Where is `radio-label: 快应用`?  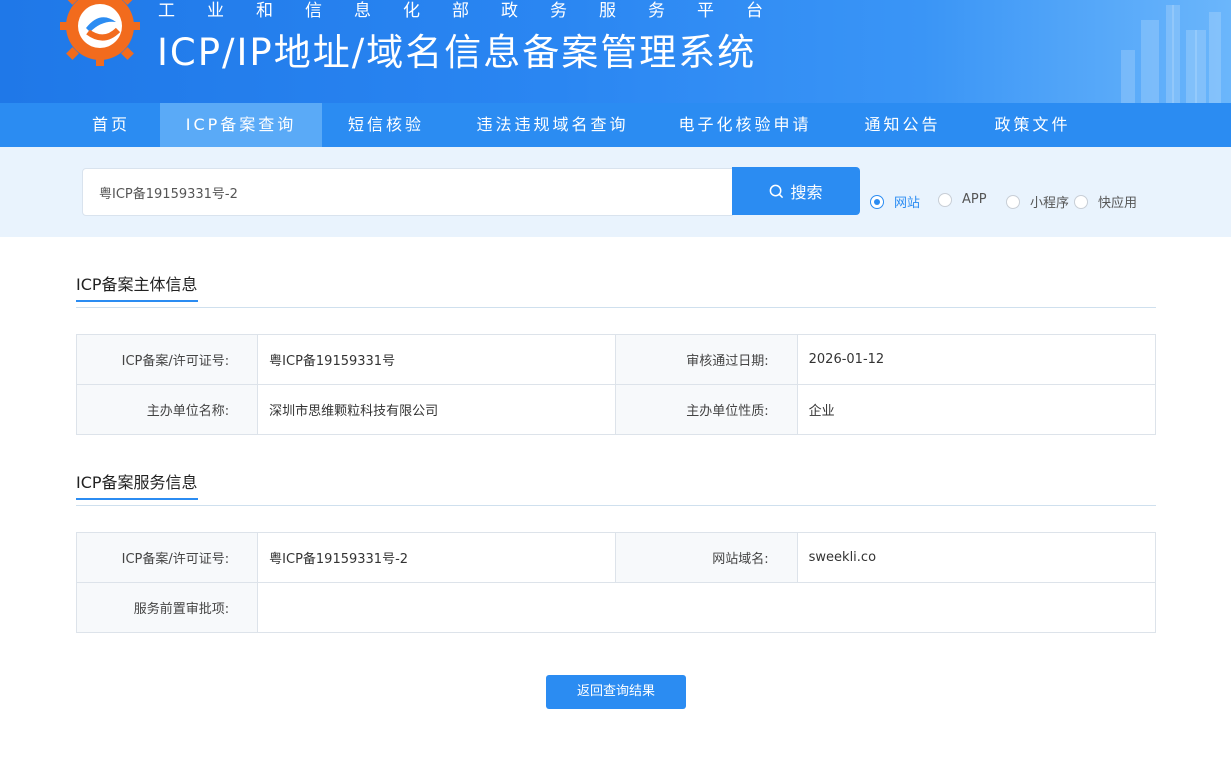
radio-label: 快应用 is located at coordinates (1118, 203).